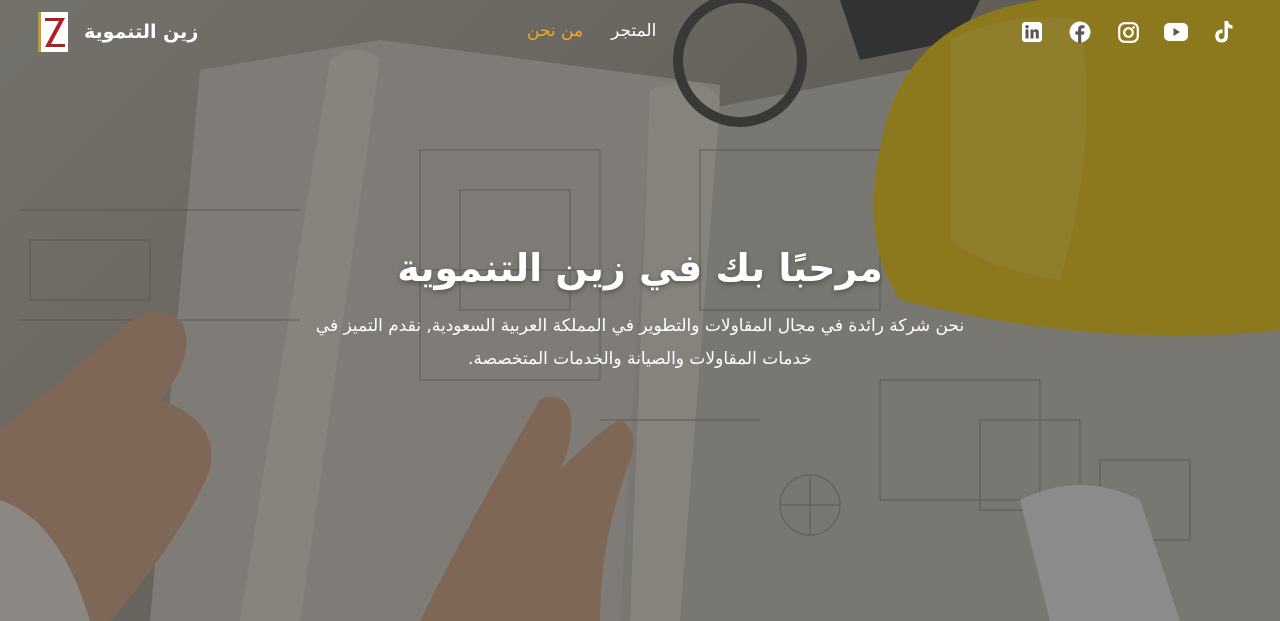  Describe the element at coordinates (1224, 32) in the screenshot. I see `tiktok-icon` at that location.